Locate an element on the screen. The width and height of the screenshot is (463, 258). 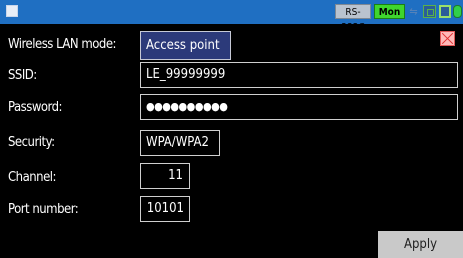
lan-icon is located at coordinates (429, 11).